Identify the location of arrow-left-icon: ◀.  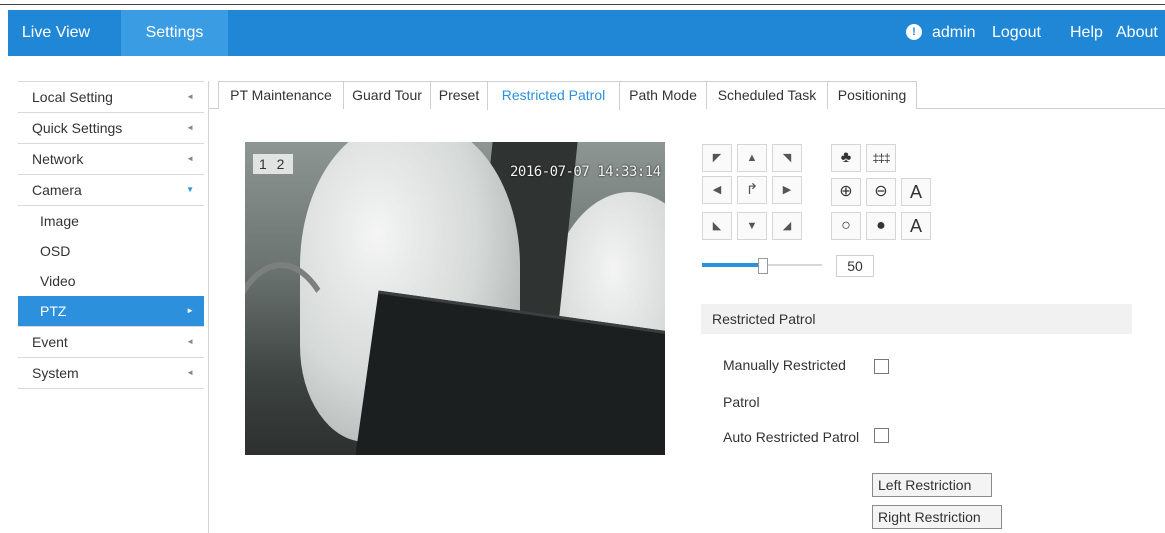
(717, 190).